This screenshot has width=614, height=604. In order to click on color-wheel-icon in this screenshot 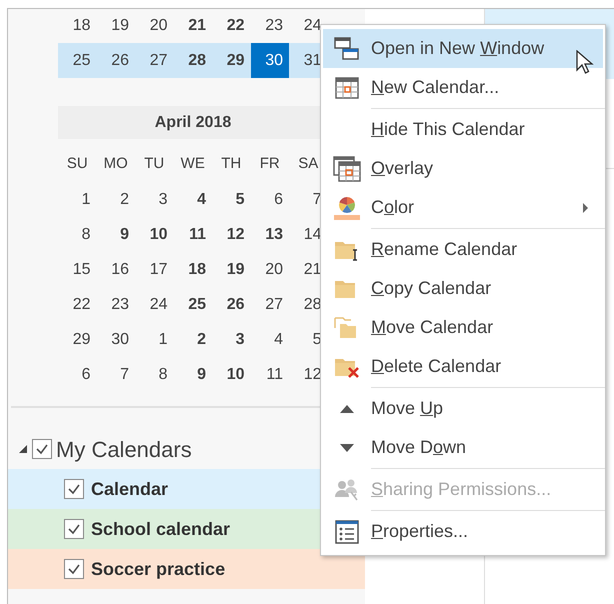, I will do `click(347, 207)`.